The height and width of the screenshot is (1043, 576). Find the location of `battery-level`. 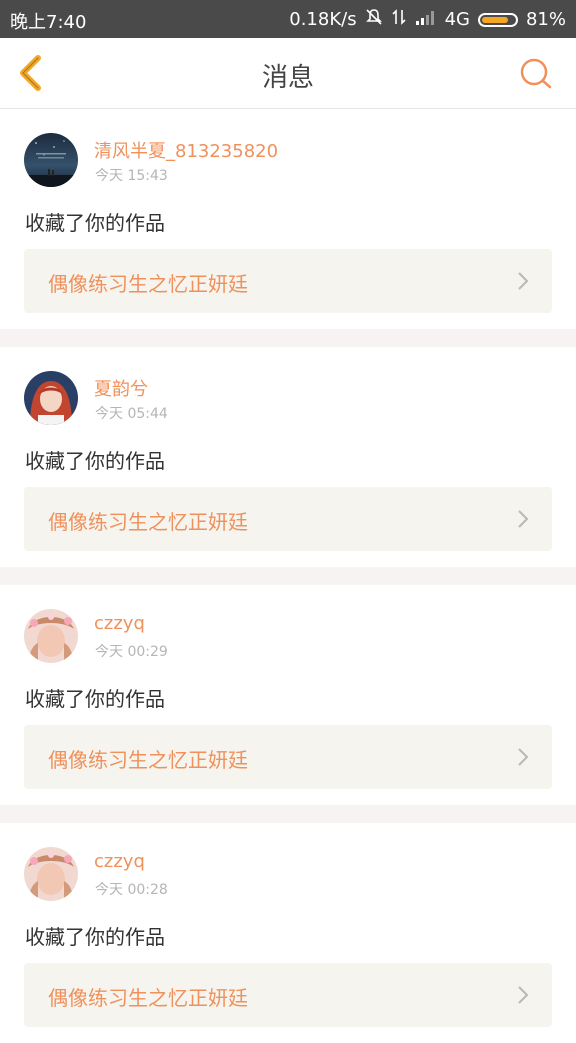

battery-level is located at coordinates (494, 19).